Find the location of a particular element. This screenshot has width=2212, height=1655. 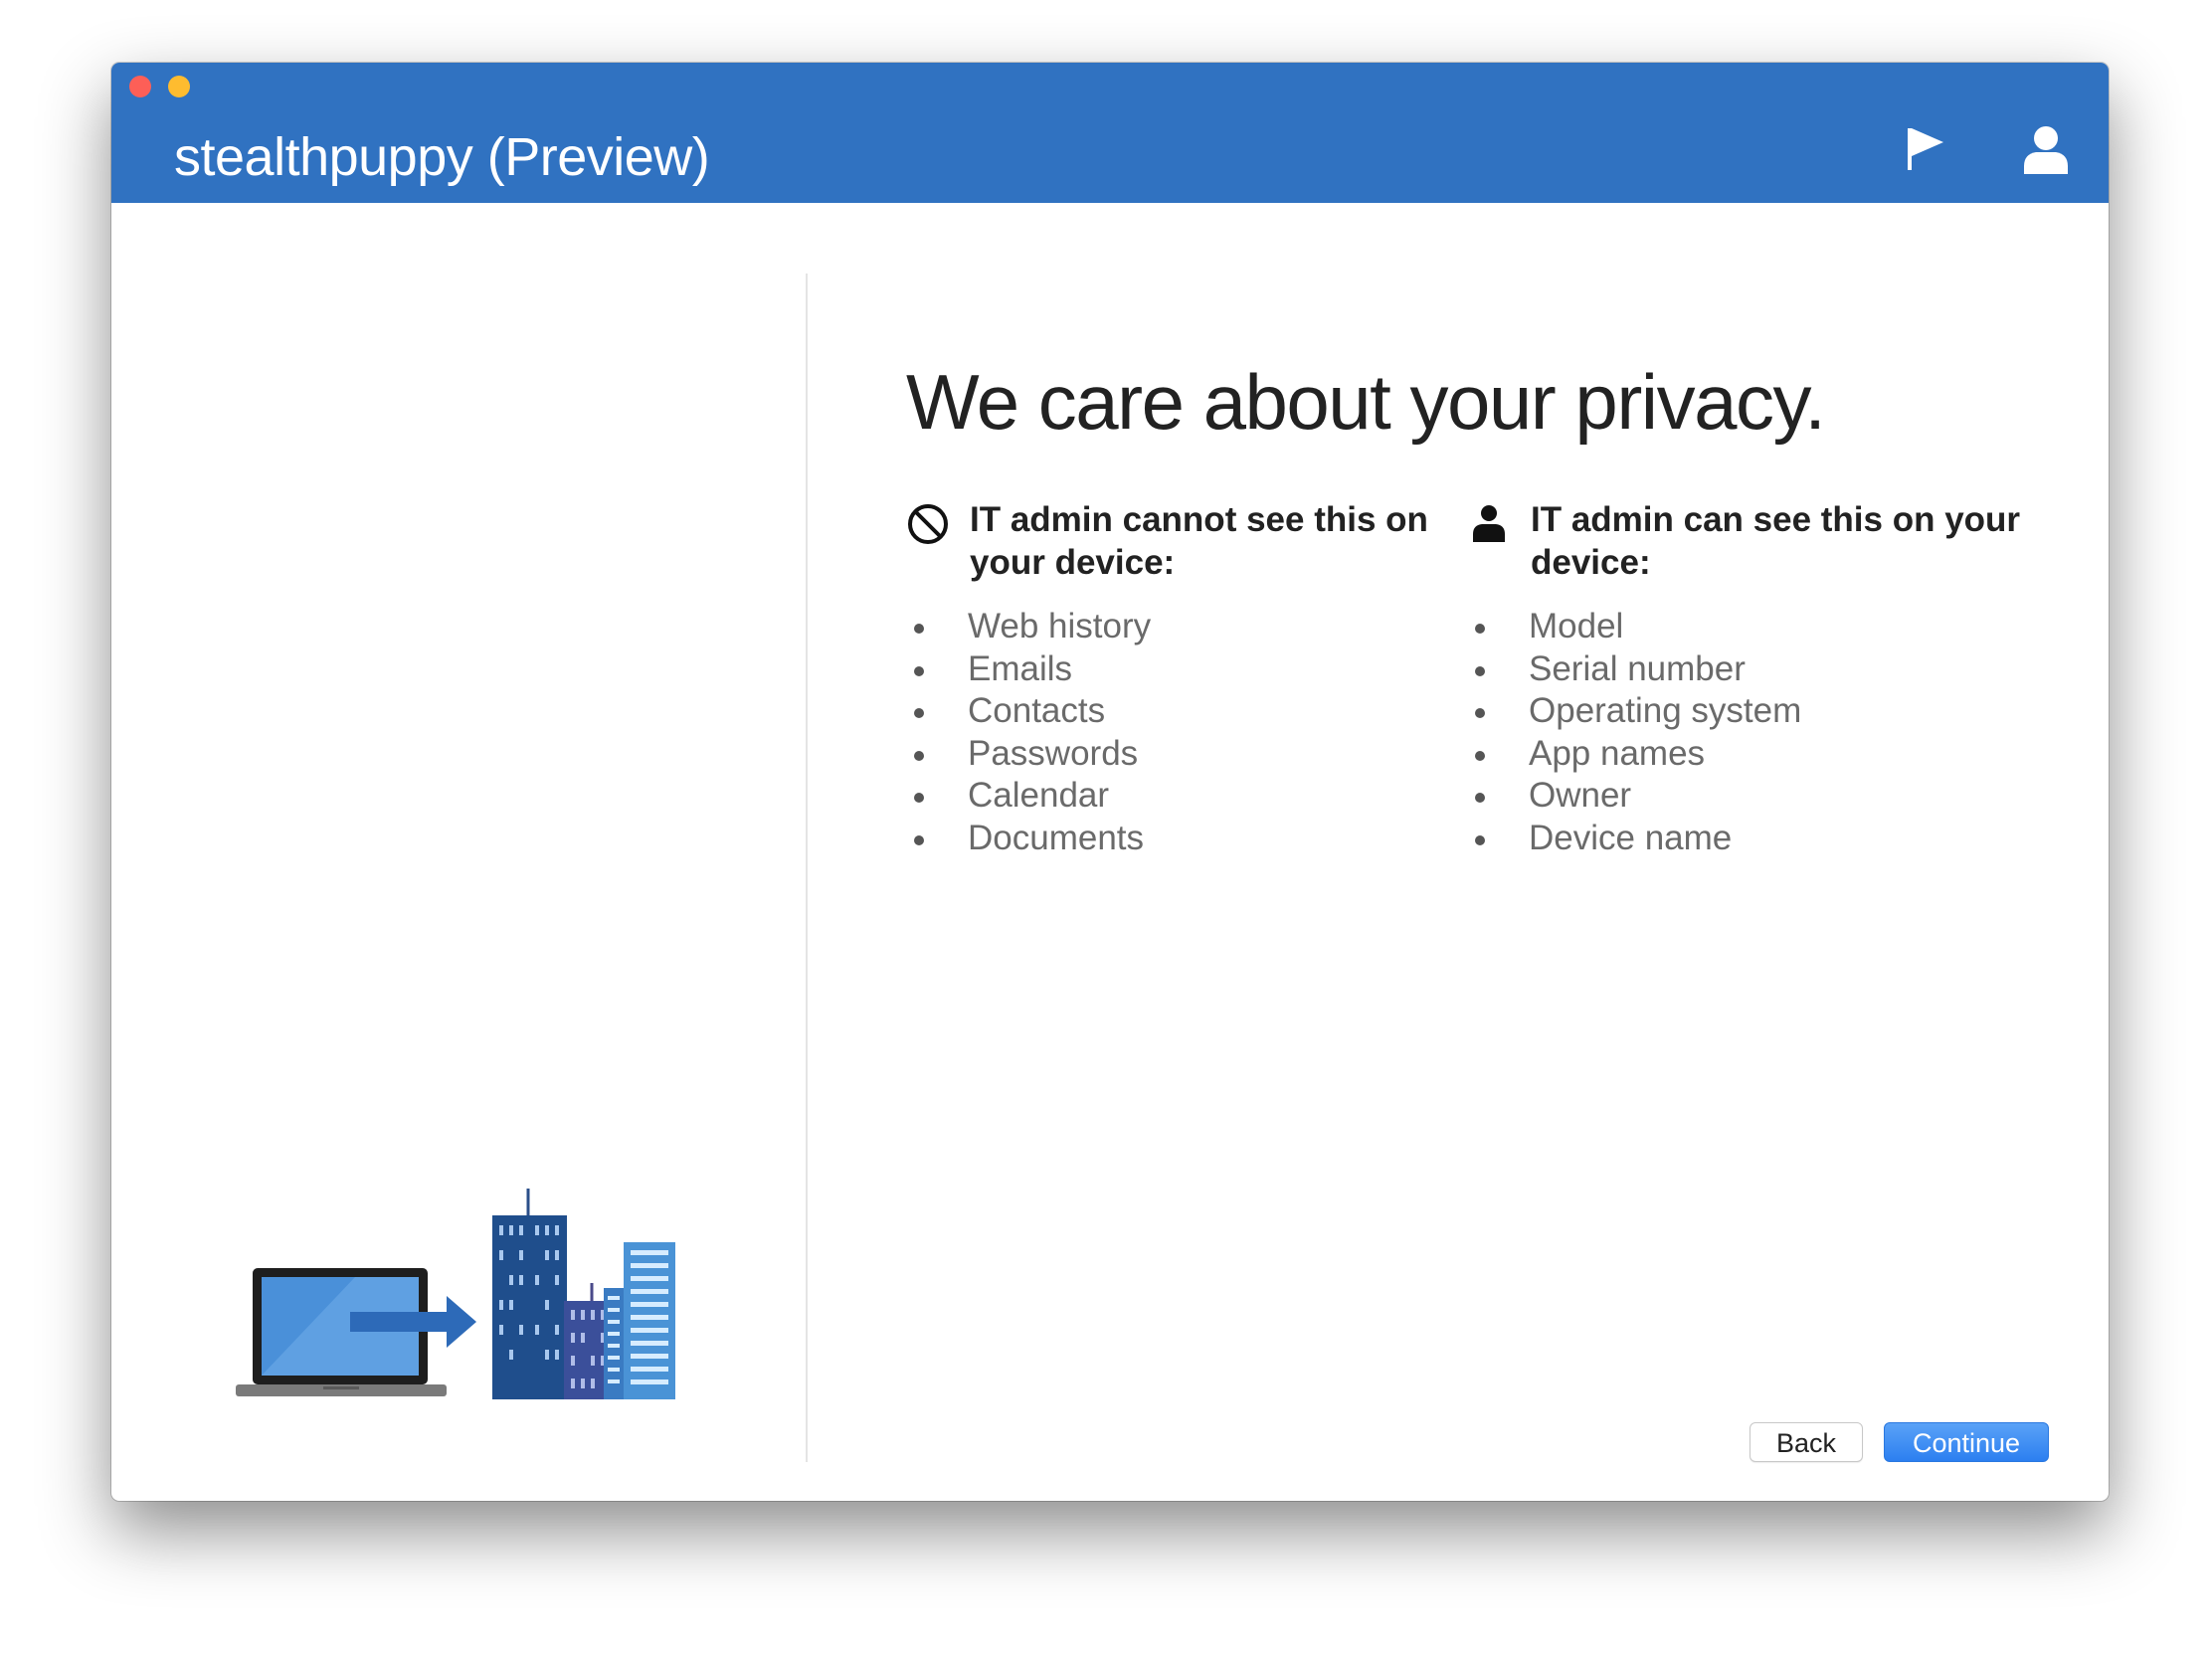

close-window-button is located at coordinates (140, 87).